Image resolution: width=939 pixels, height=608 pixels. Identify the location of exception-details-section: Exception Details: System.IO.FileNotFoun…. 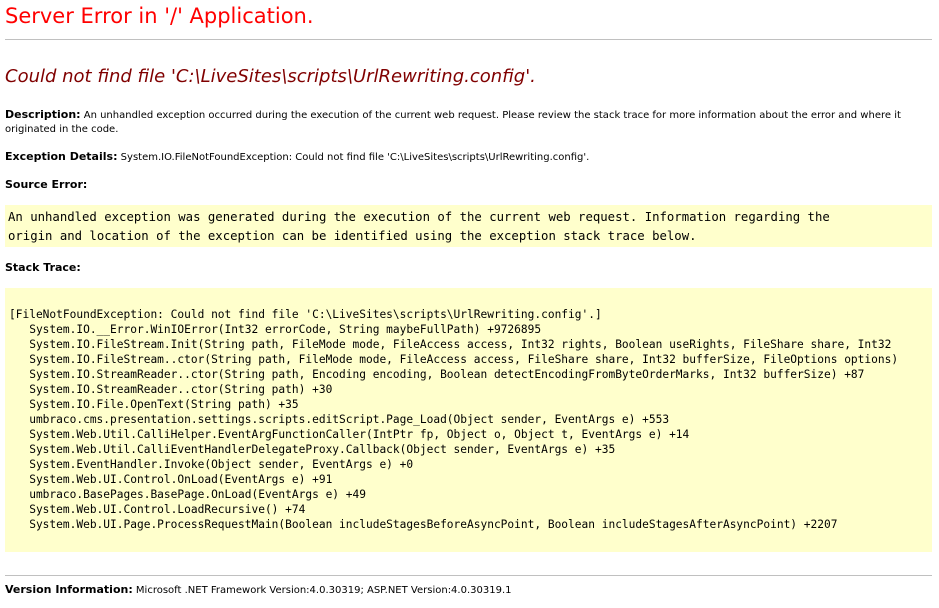
(297, 157).